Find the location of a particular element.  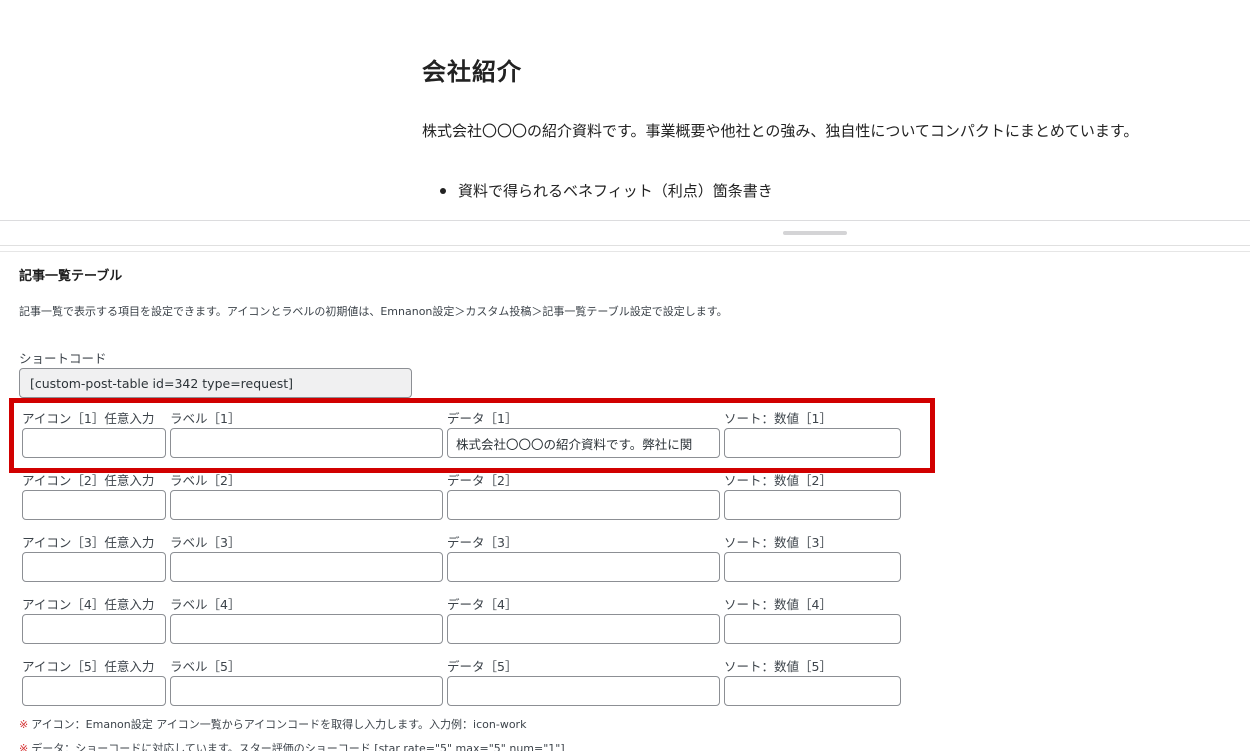

sort-field-label: ソート：数値［5］ is located at coordinates (778, 666).